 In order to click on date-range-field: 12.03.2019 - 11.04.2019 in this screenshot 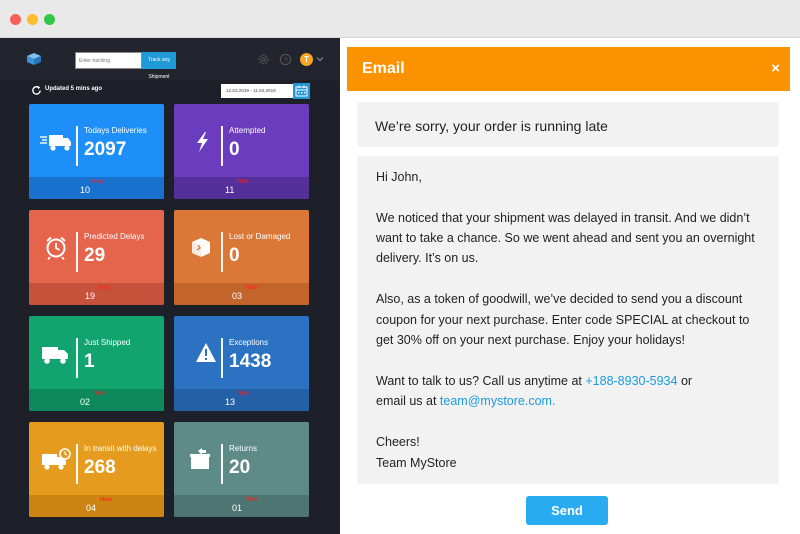, I will do `click(257, 91)`.